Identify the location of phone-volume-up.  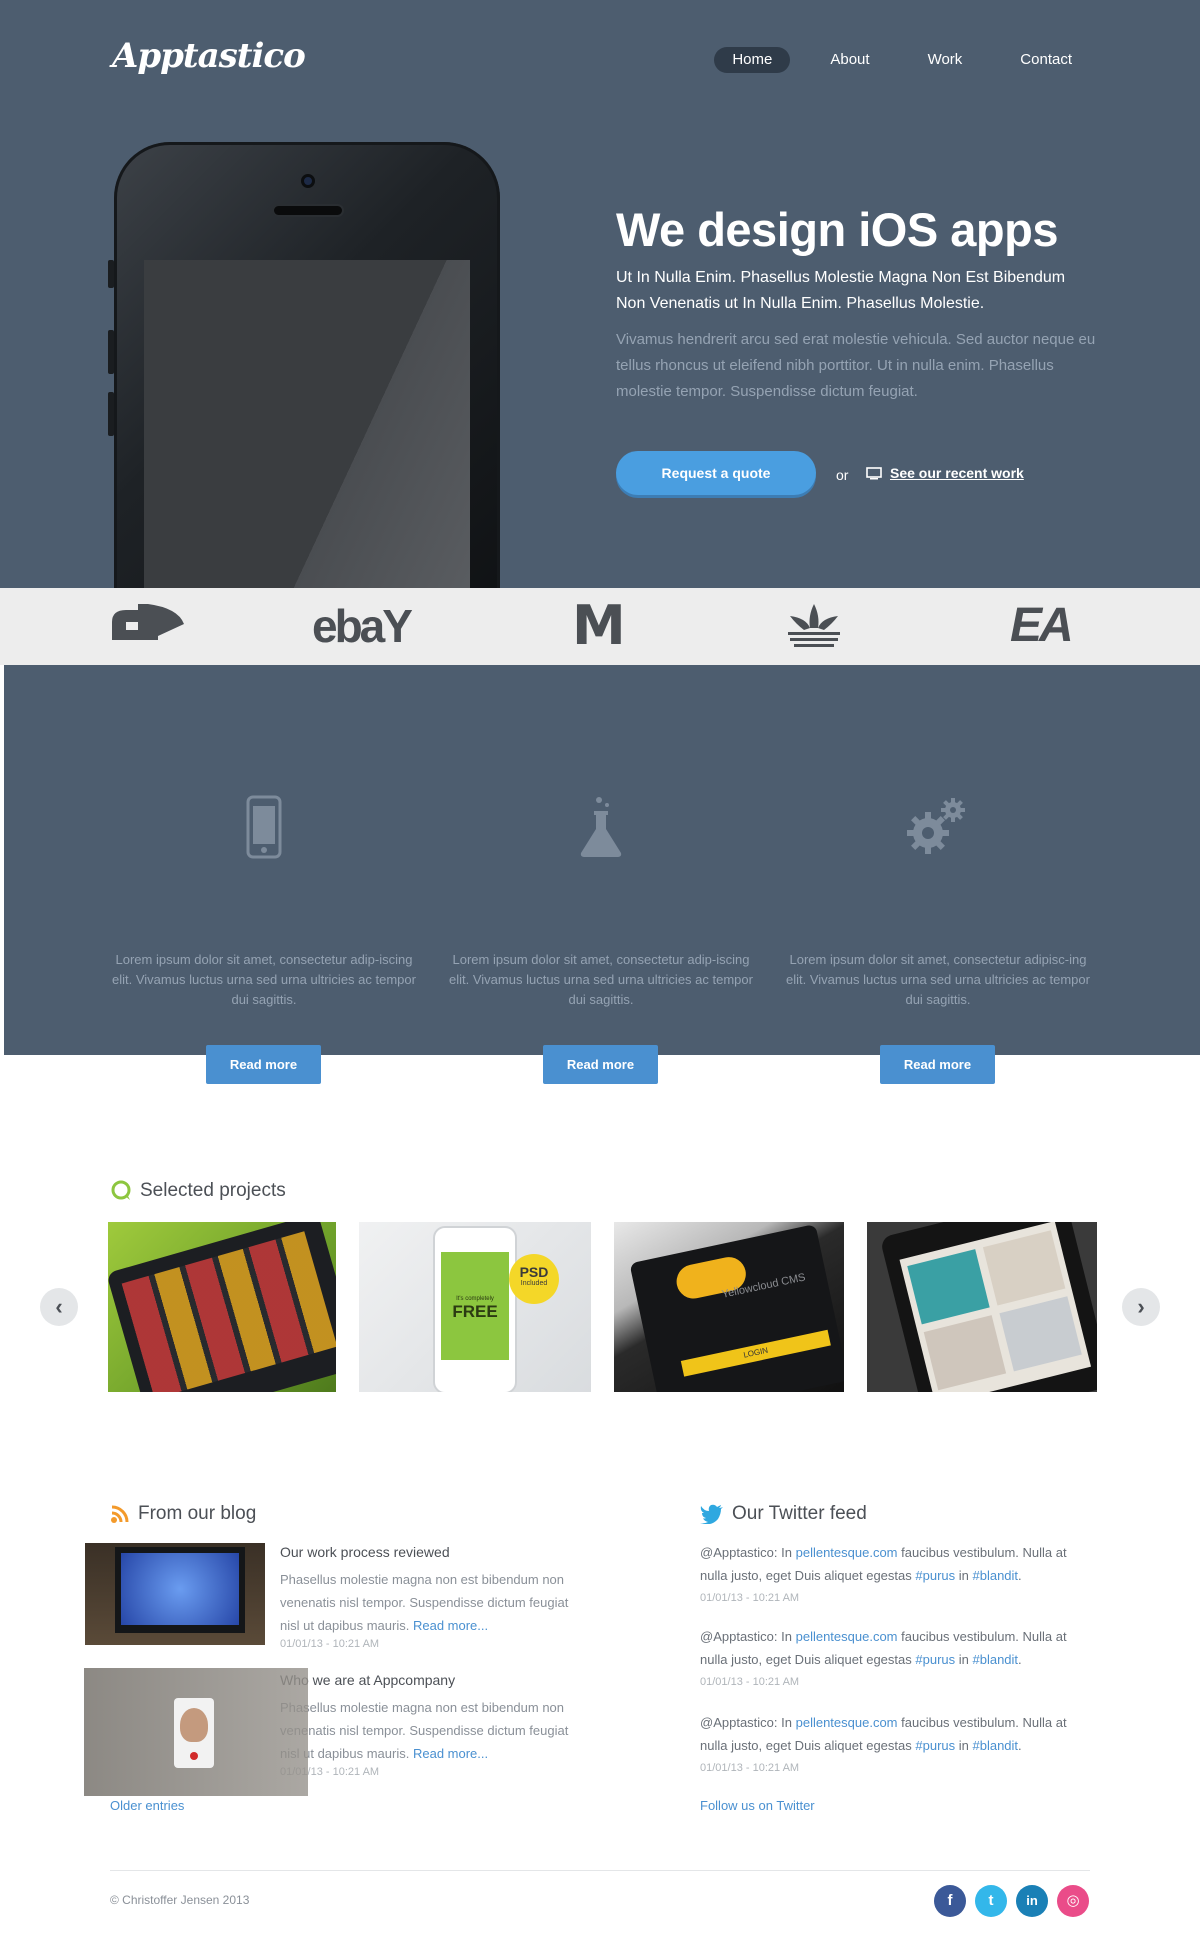
(111, 352).